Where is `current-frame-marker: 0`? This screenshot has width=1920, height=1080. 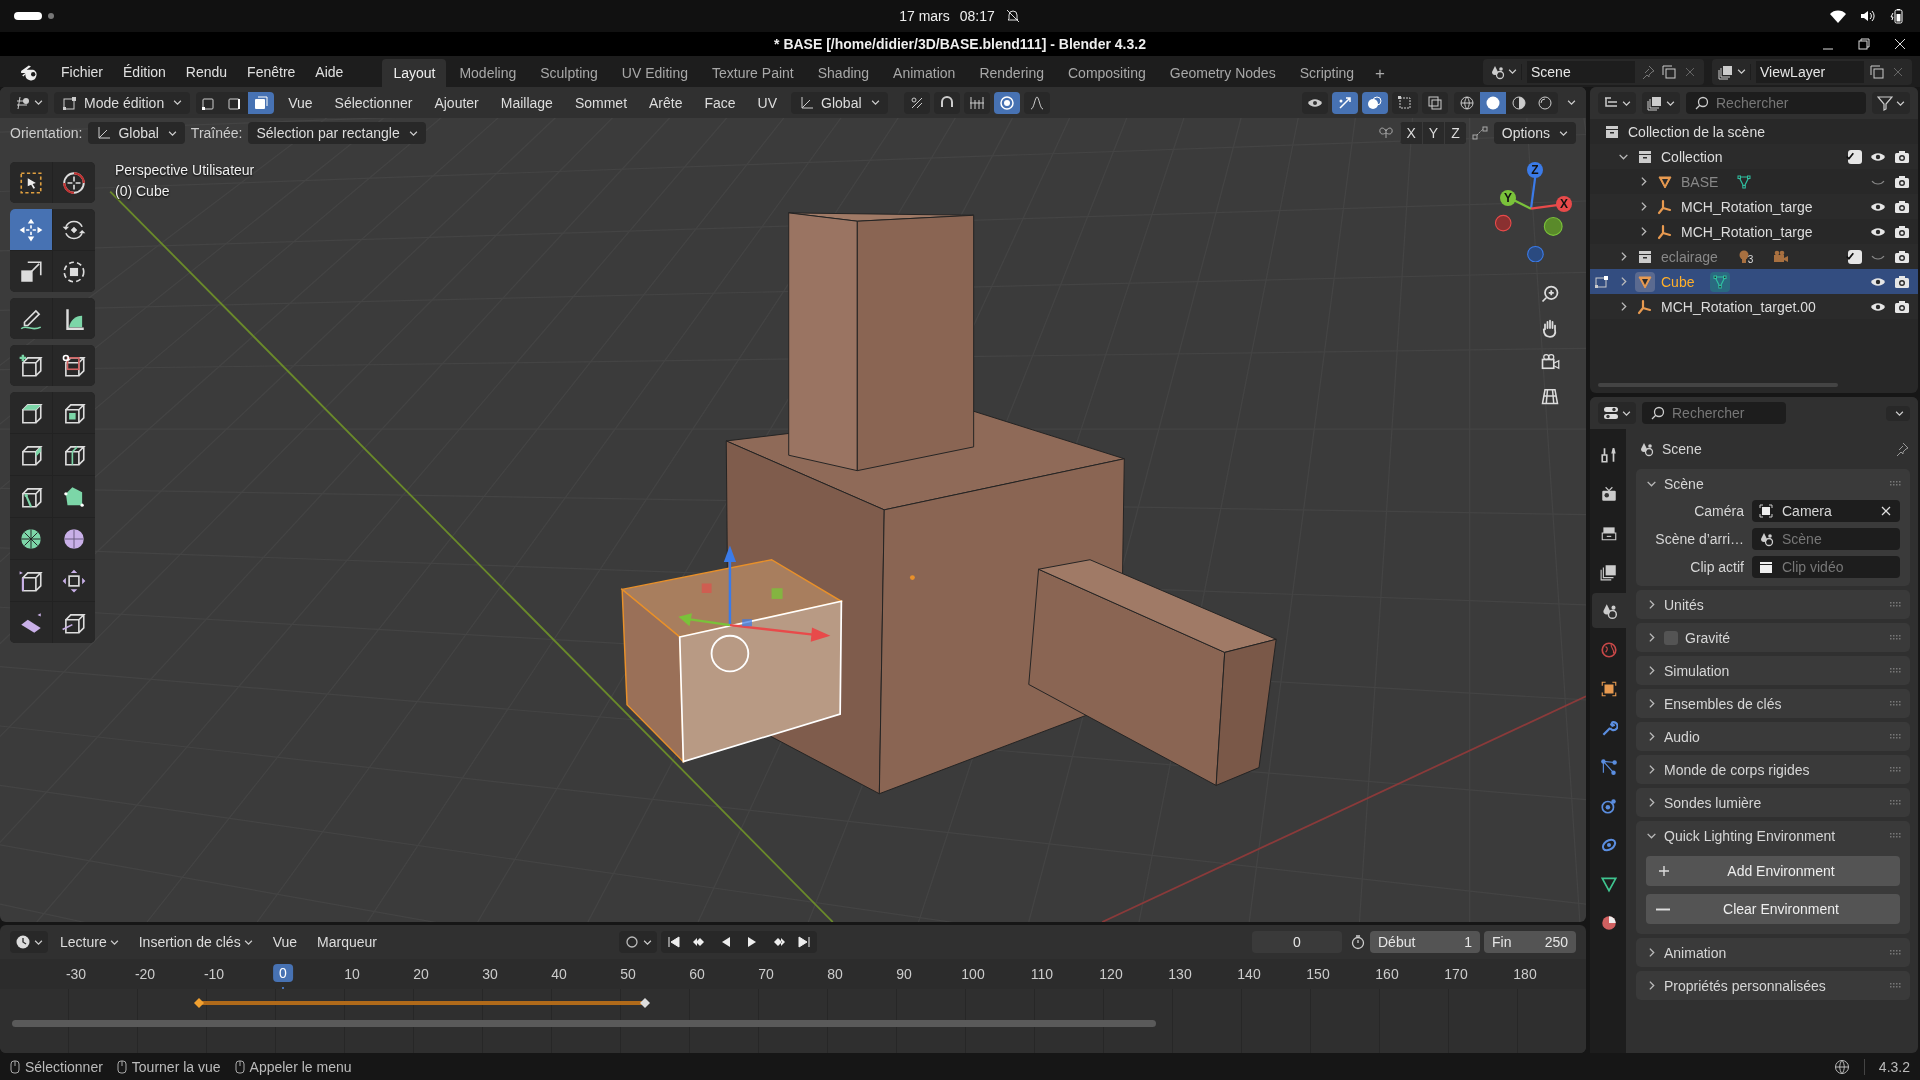
current-frame-marker: 0 is located at coordinates (283, 973).